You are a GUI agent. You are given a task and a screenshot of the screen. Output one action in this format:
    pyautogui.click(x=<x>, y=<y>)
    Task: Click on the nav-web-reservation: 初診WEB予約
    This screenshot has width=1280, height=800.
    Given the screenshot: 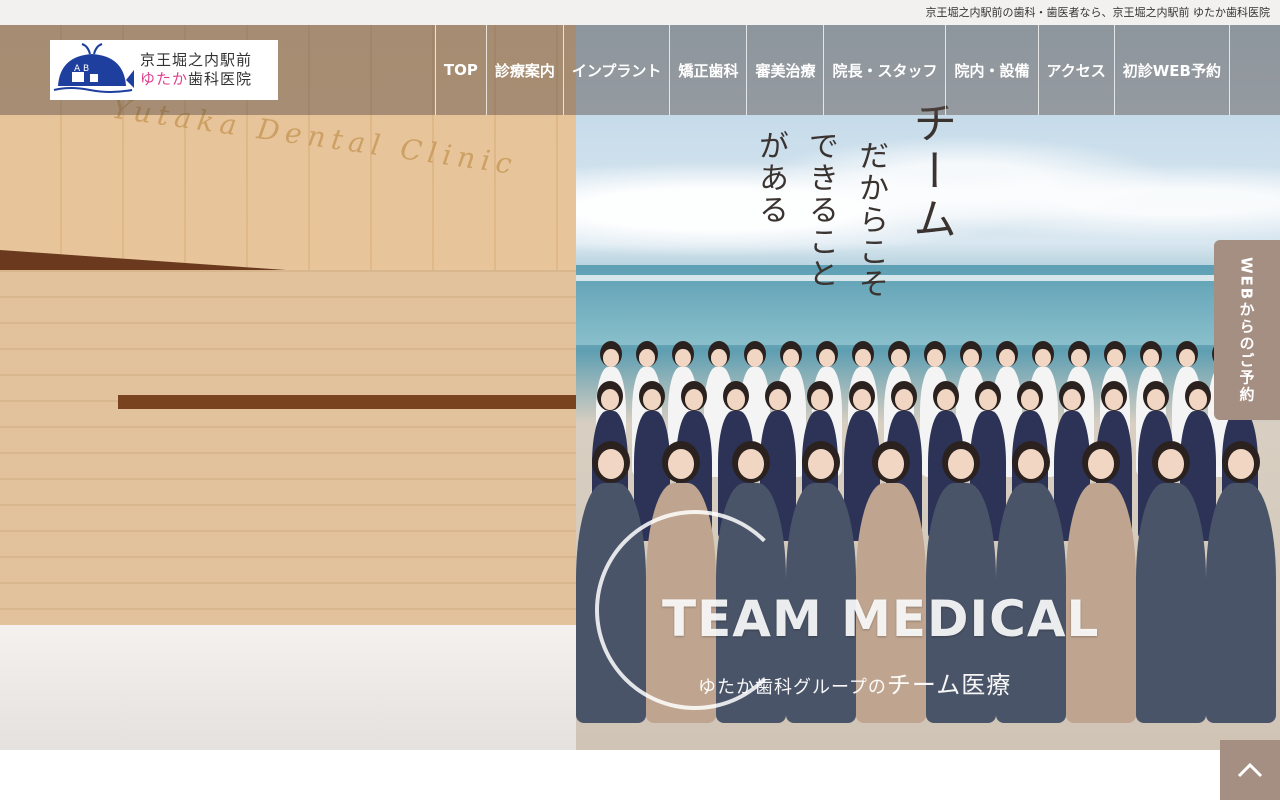 What is the action you would take?
    pyautogui.click(x=1171, y=70)
    